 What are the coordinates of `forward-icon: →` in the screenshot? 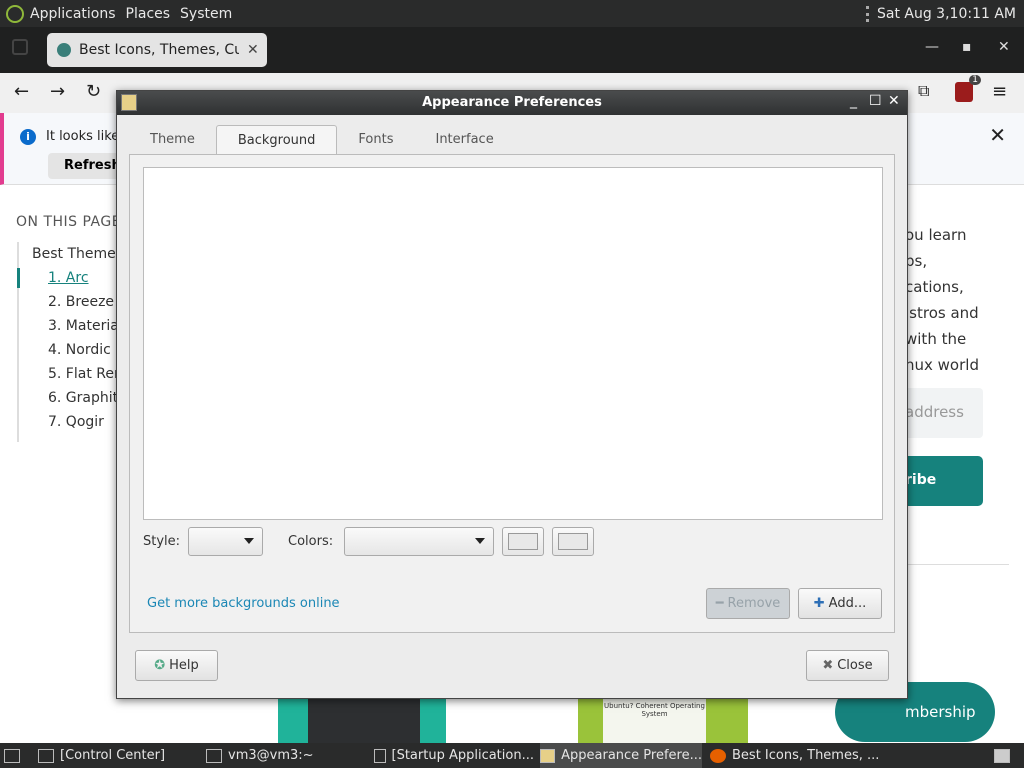 It's located at (57, 91).